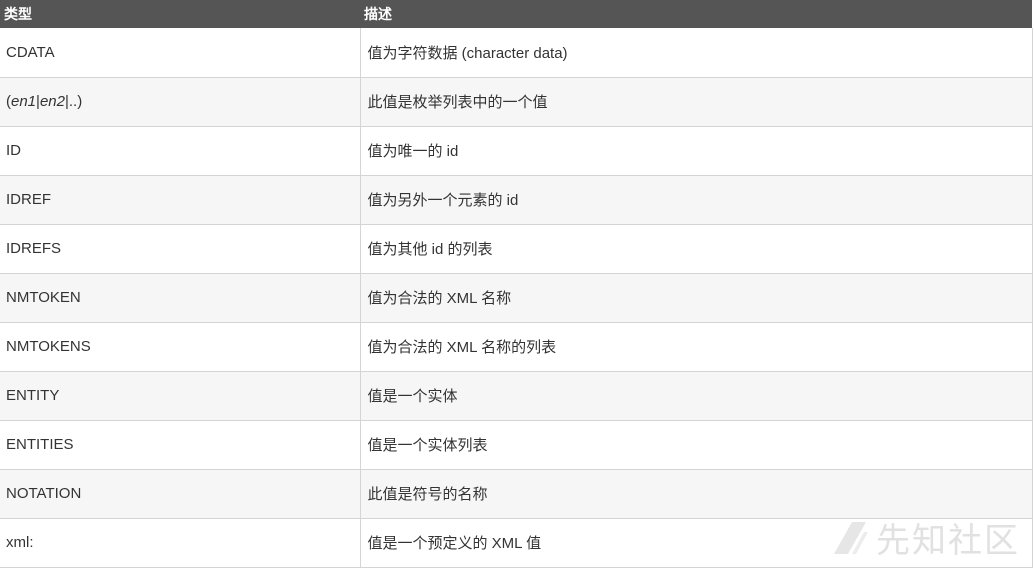  I want to click on cell-type: CDATA, so click(180, 53).